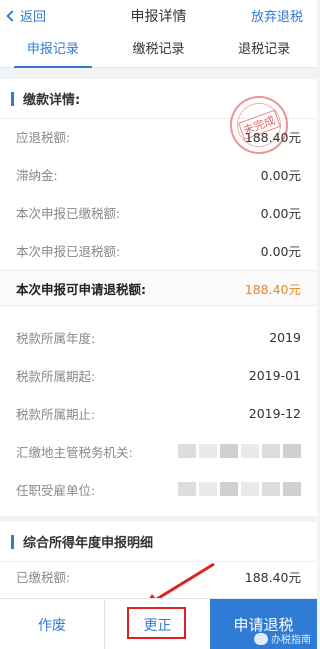 The image size is (320, 649). What do you see at coordinates (158, 375) in the screenshot?
I see `row-period-start: 税款所属期起: 2019-01` at bounding box center [158, 375].